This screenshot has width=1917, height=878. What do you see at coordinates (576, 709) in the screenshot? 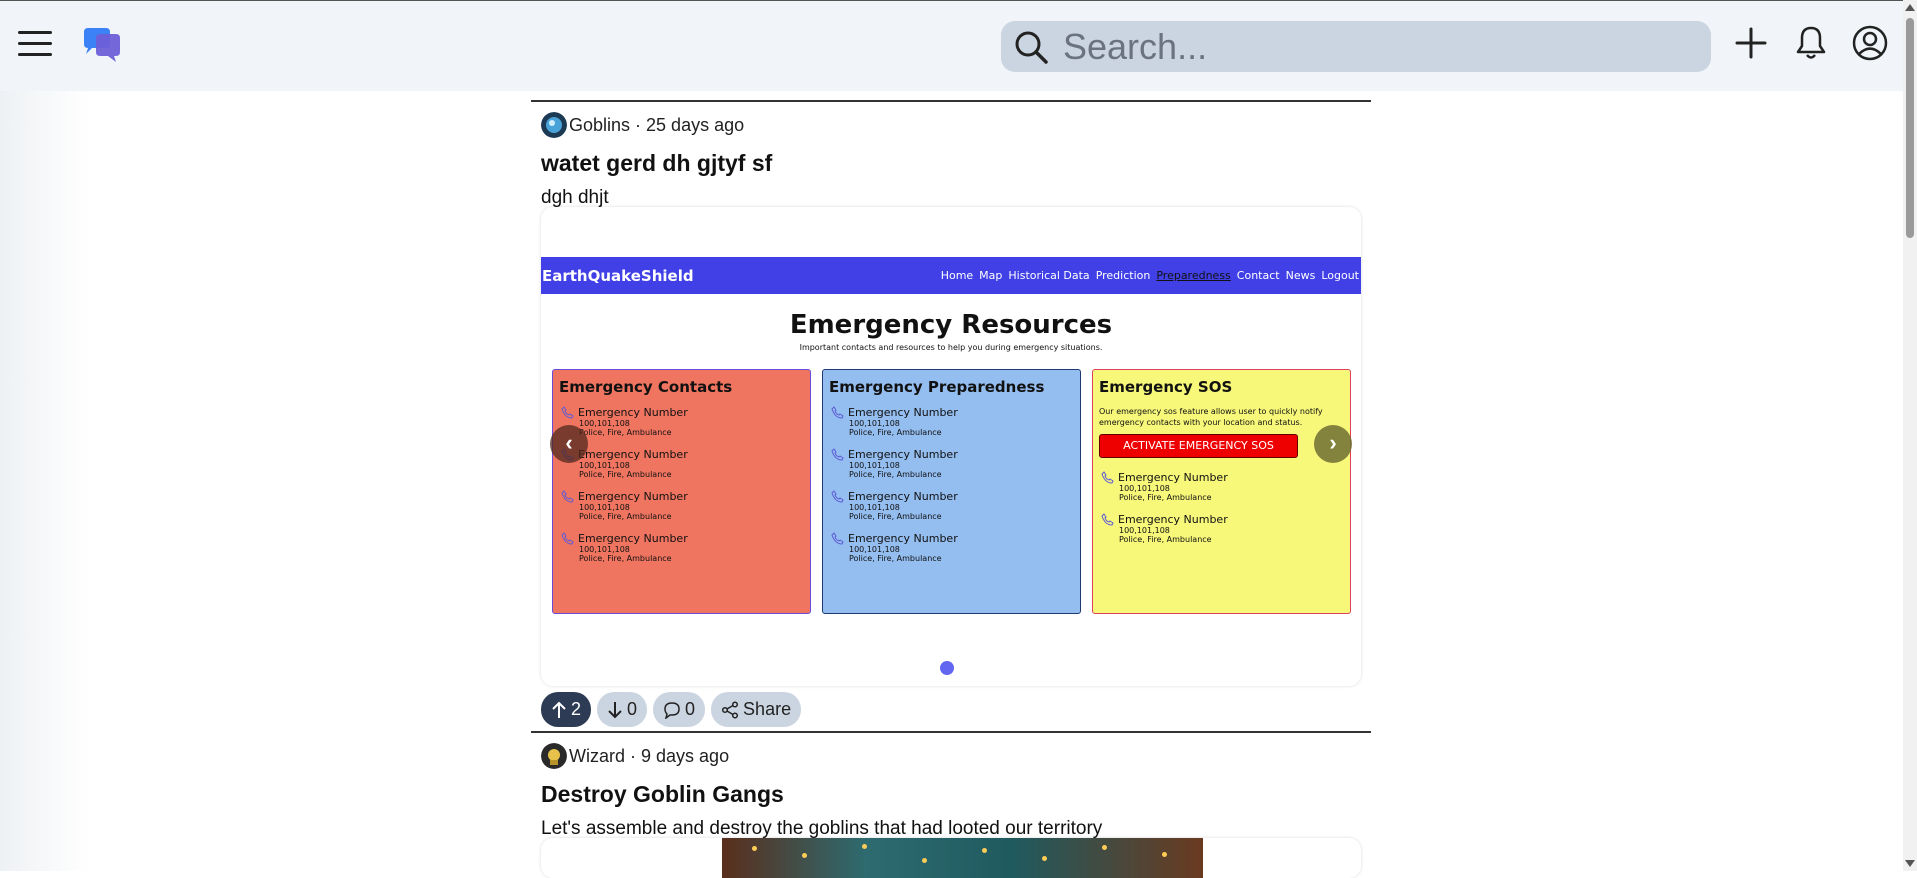
I see `upvote-count: 2` at bounding box center [576, 709].